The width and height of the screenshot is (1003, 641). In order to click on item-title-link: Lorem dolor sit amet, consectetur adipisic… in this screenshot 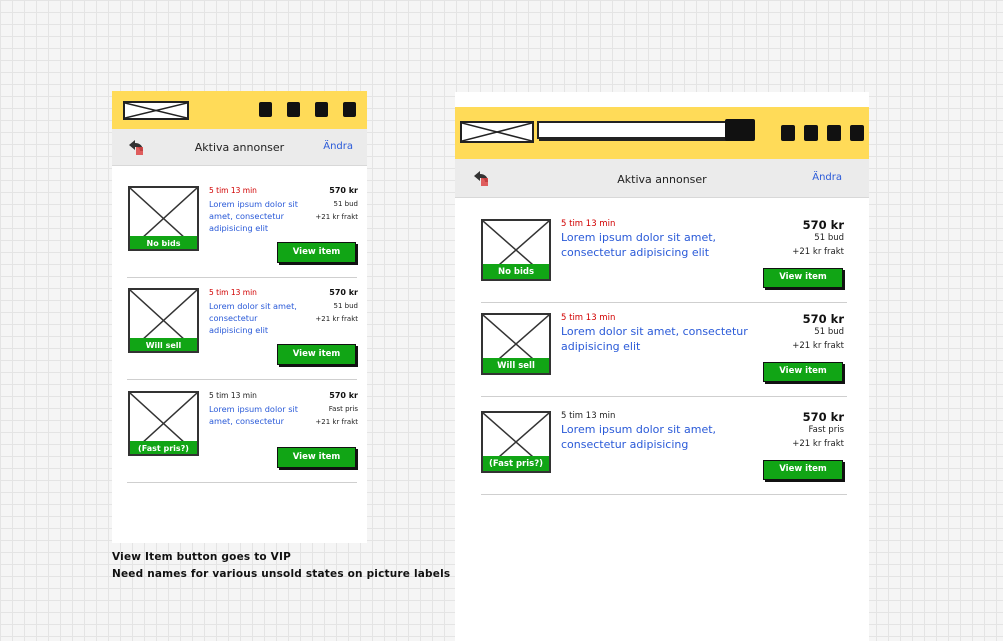, I will do `click(261, 318)`.